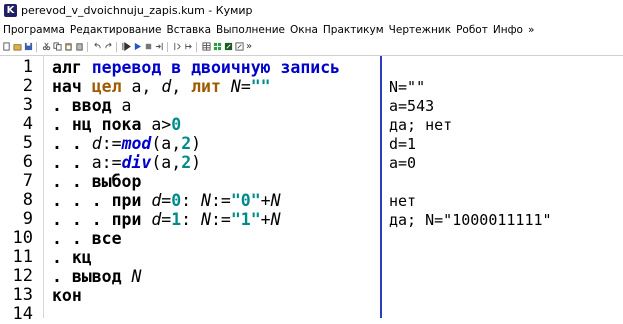 The width and height of the screenshot is (623, 324). I want to click on args: (a,, so click(166, 162).